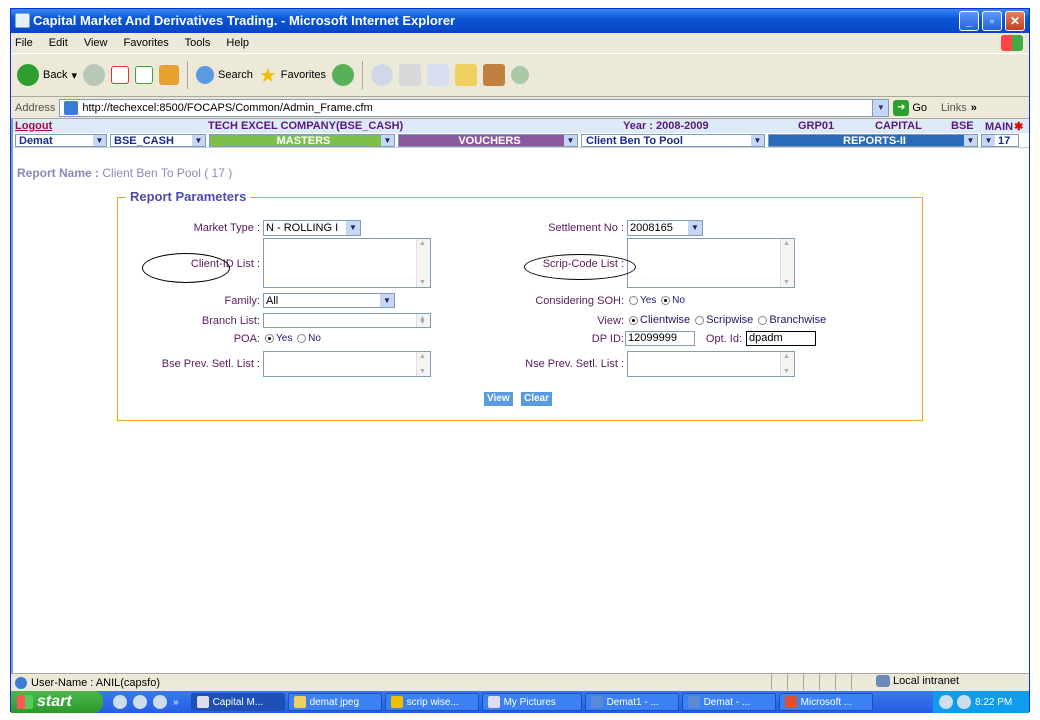  What do you see at coordinates (329, 300) in the screenshot?
I see `family-select: All ▼` at bounding box center [329, 300].